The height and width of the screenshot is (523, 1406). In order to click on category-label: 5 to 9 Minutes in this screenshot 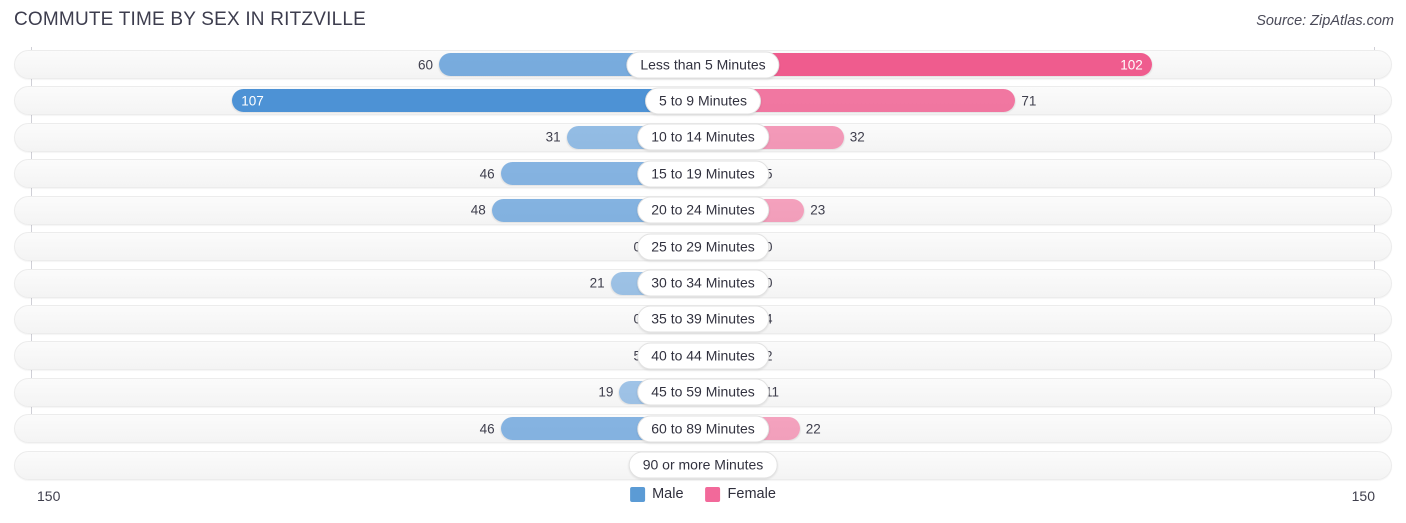, I will do `click(703, 101)`.